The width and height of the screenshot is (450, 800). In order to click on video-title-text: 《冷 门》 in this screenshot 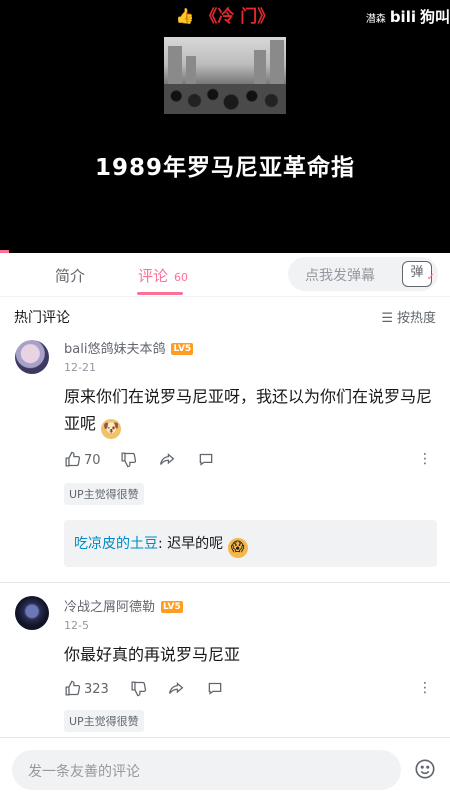, I will do `click(237, 17)`.